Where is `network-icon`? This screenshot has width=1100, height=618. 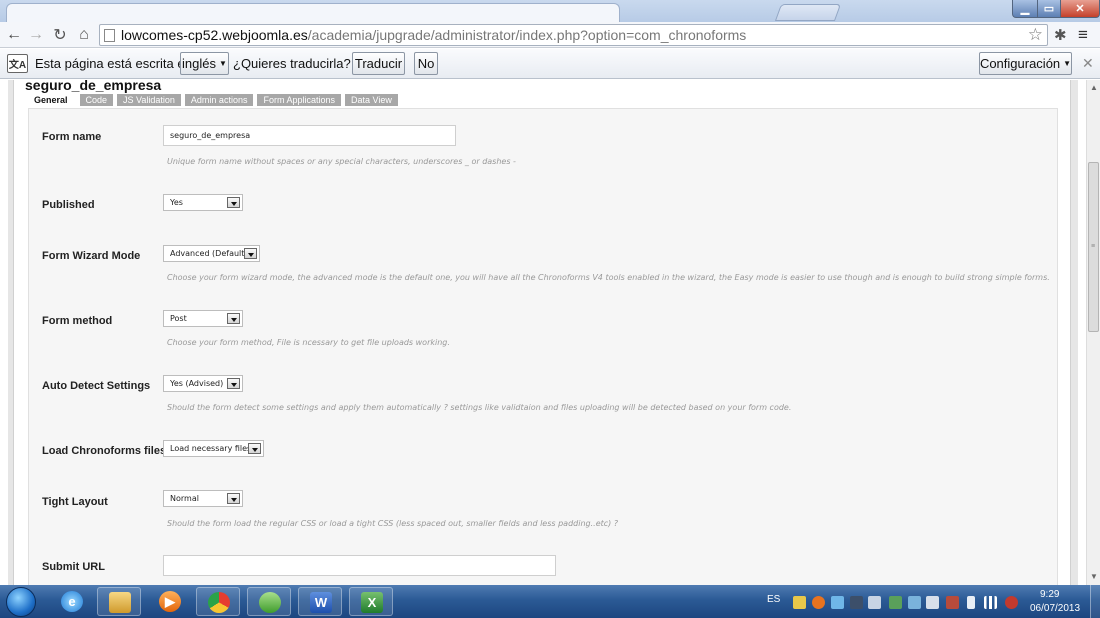 network-icon is located at coordinates (270, 602).